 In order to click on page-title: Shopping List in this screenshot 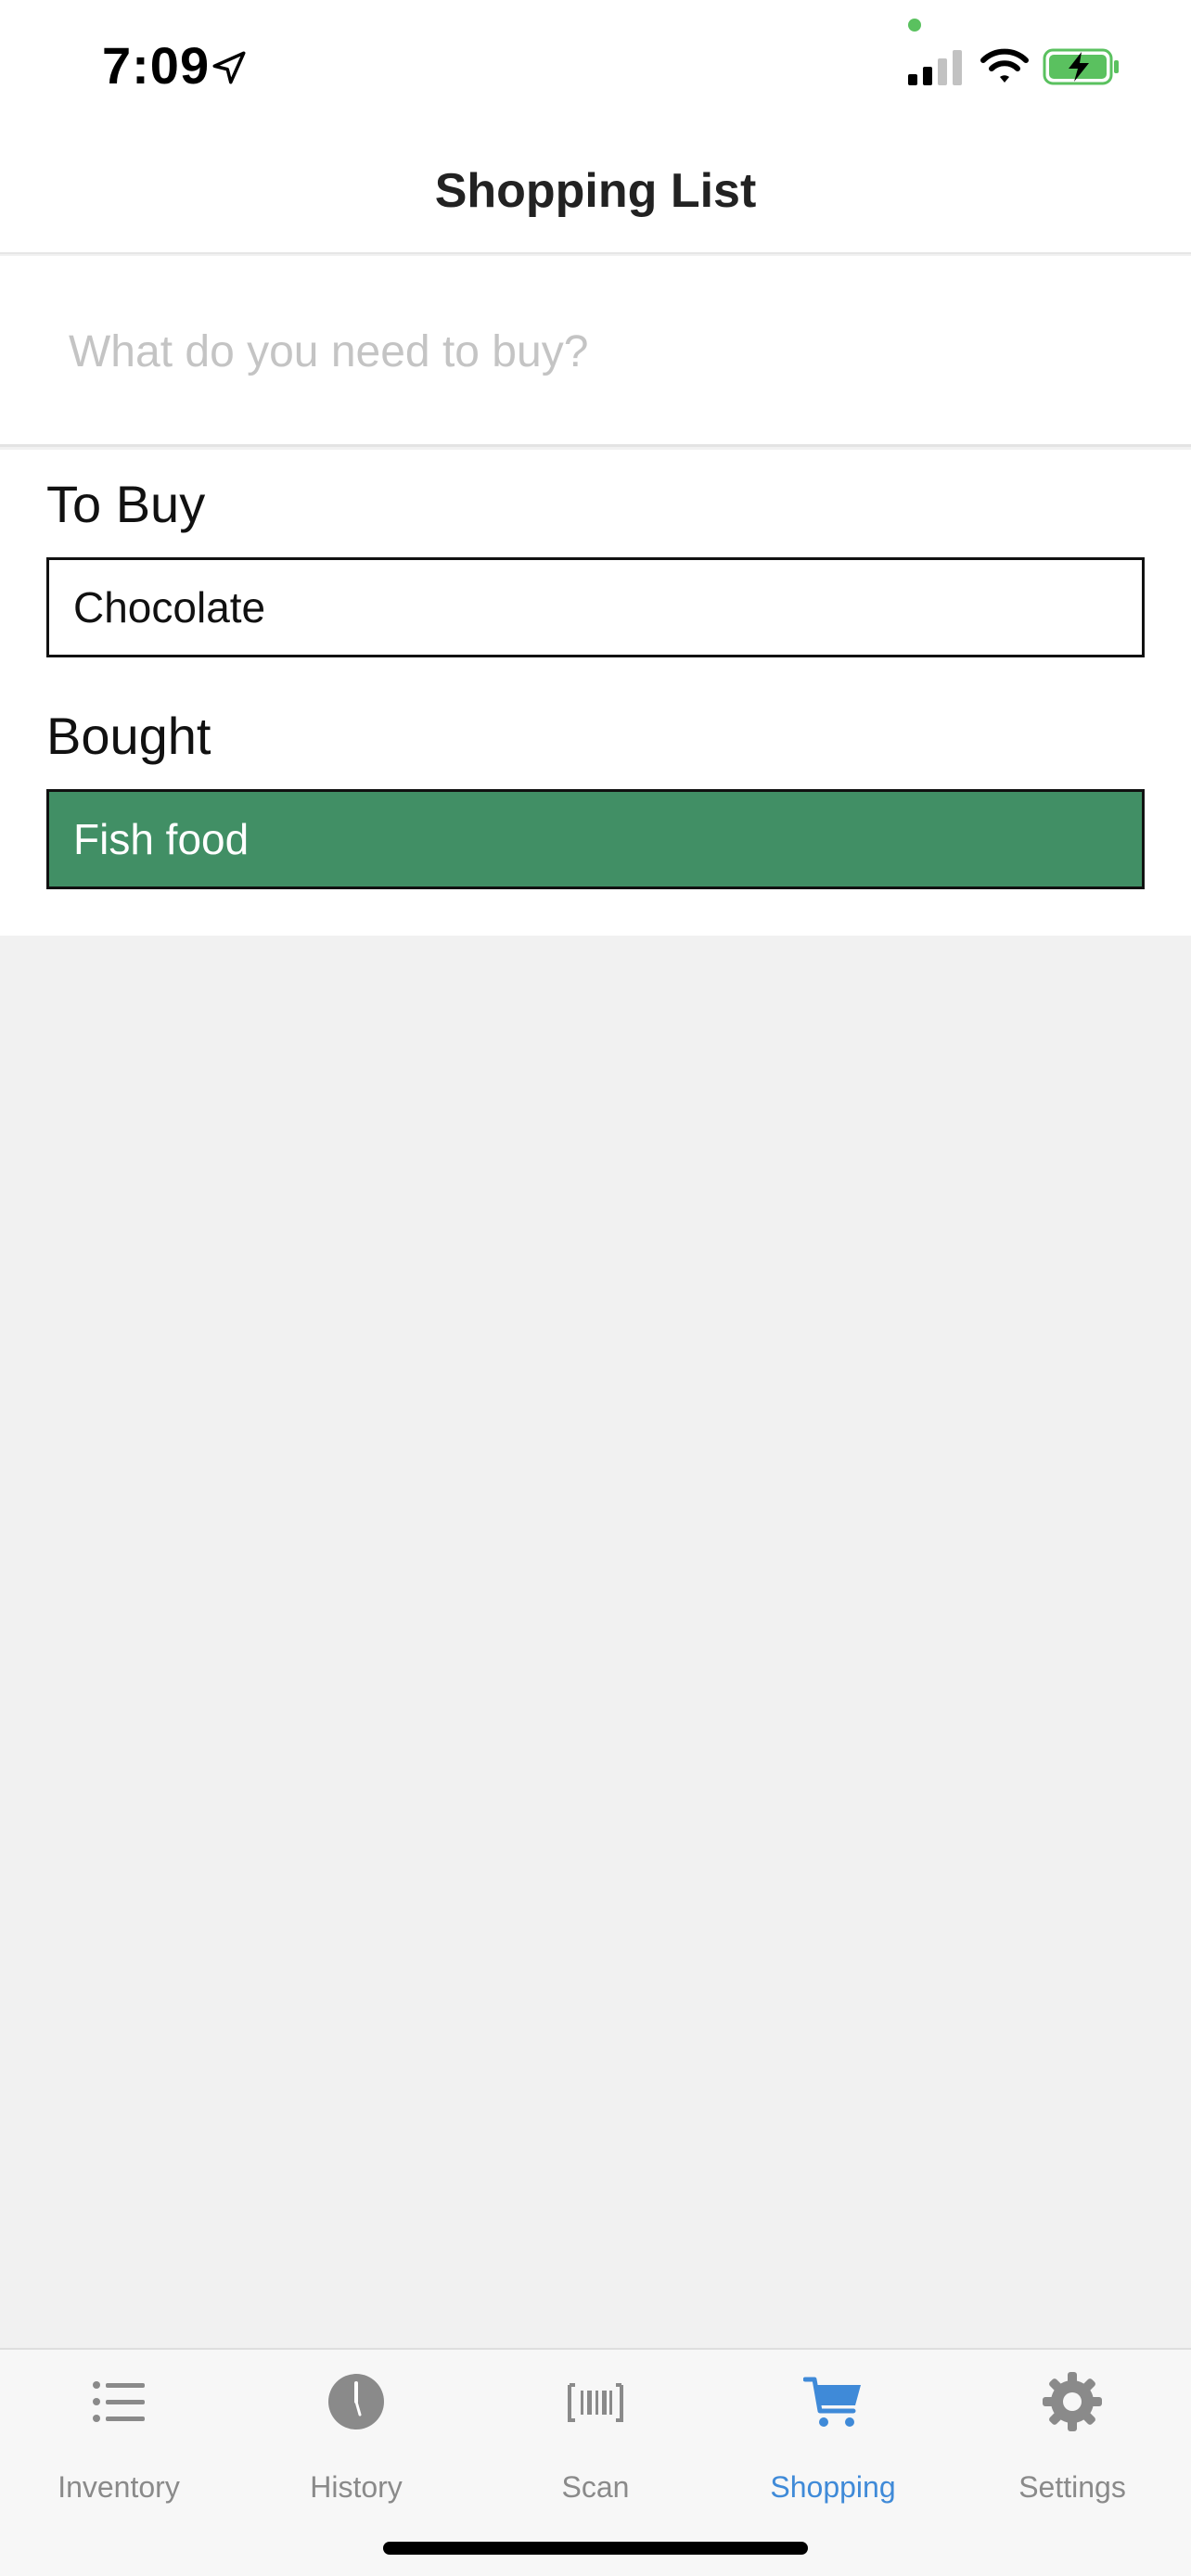, I will do `click(595, 191)`.